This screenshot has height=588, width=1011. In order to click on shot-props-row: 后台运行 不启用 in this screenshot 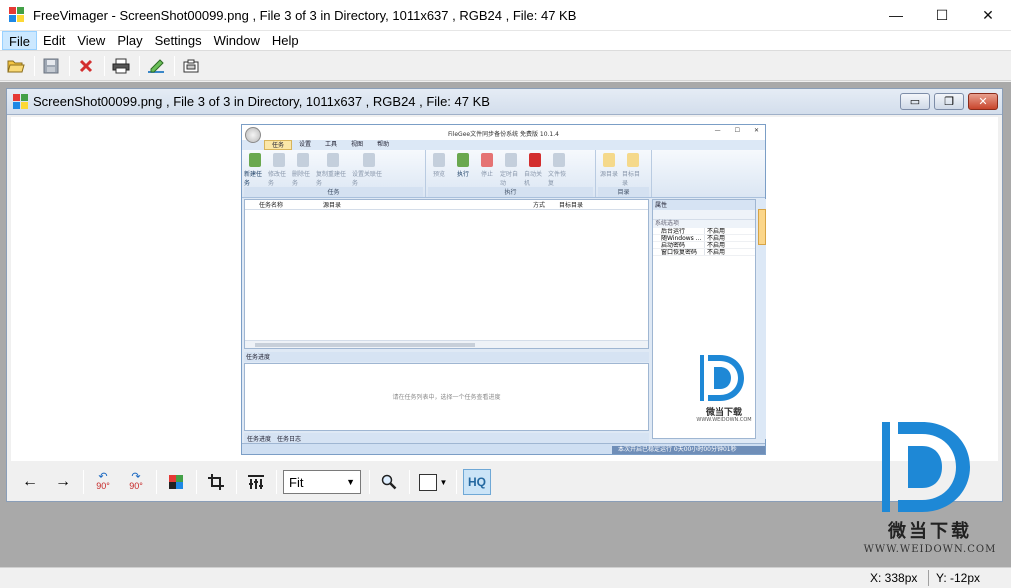, I will do `click(704, 231)`.